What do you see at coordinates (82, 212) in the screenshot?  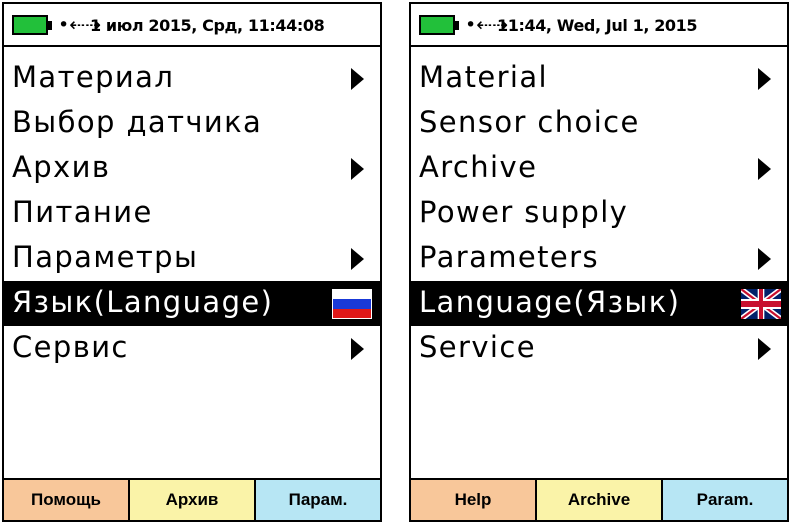 I see `menu-item-label: Питание` at bounding box center [82, 212].